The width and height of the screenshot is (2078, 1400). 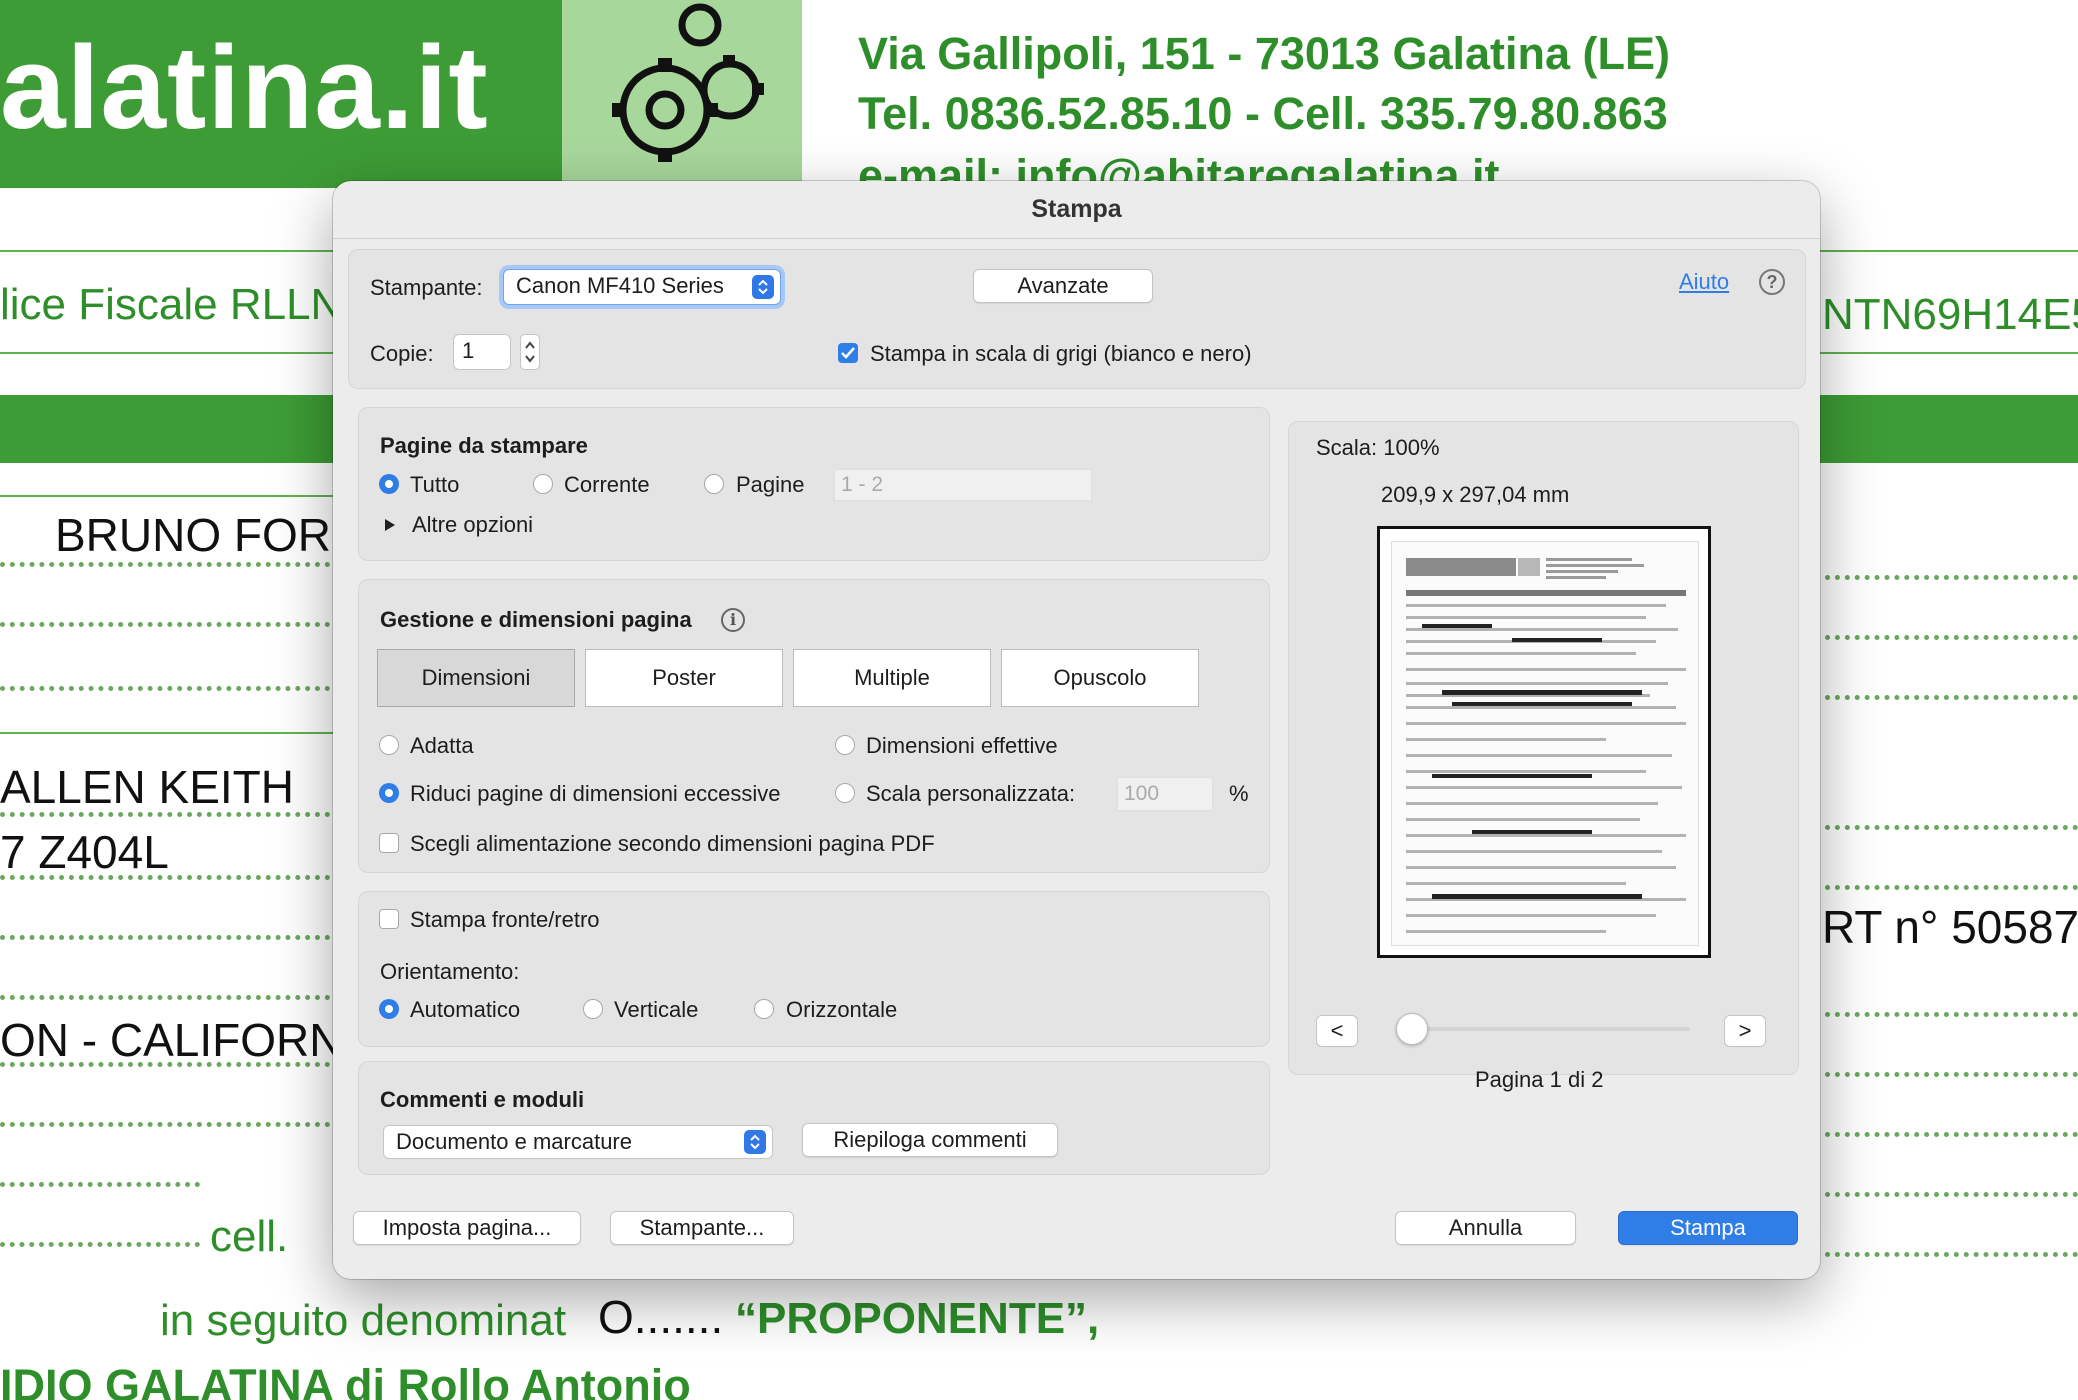 What do you see at coordinates (465, 1009) in the screenshot?
I see `orientation-auto-label: Automatico` at bounding box center [465, 1009].